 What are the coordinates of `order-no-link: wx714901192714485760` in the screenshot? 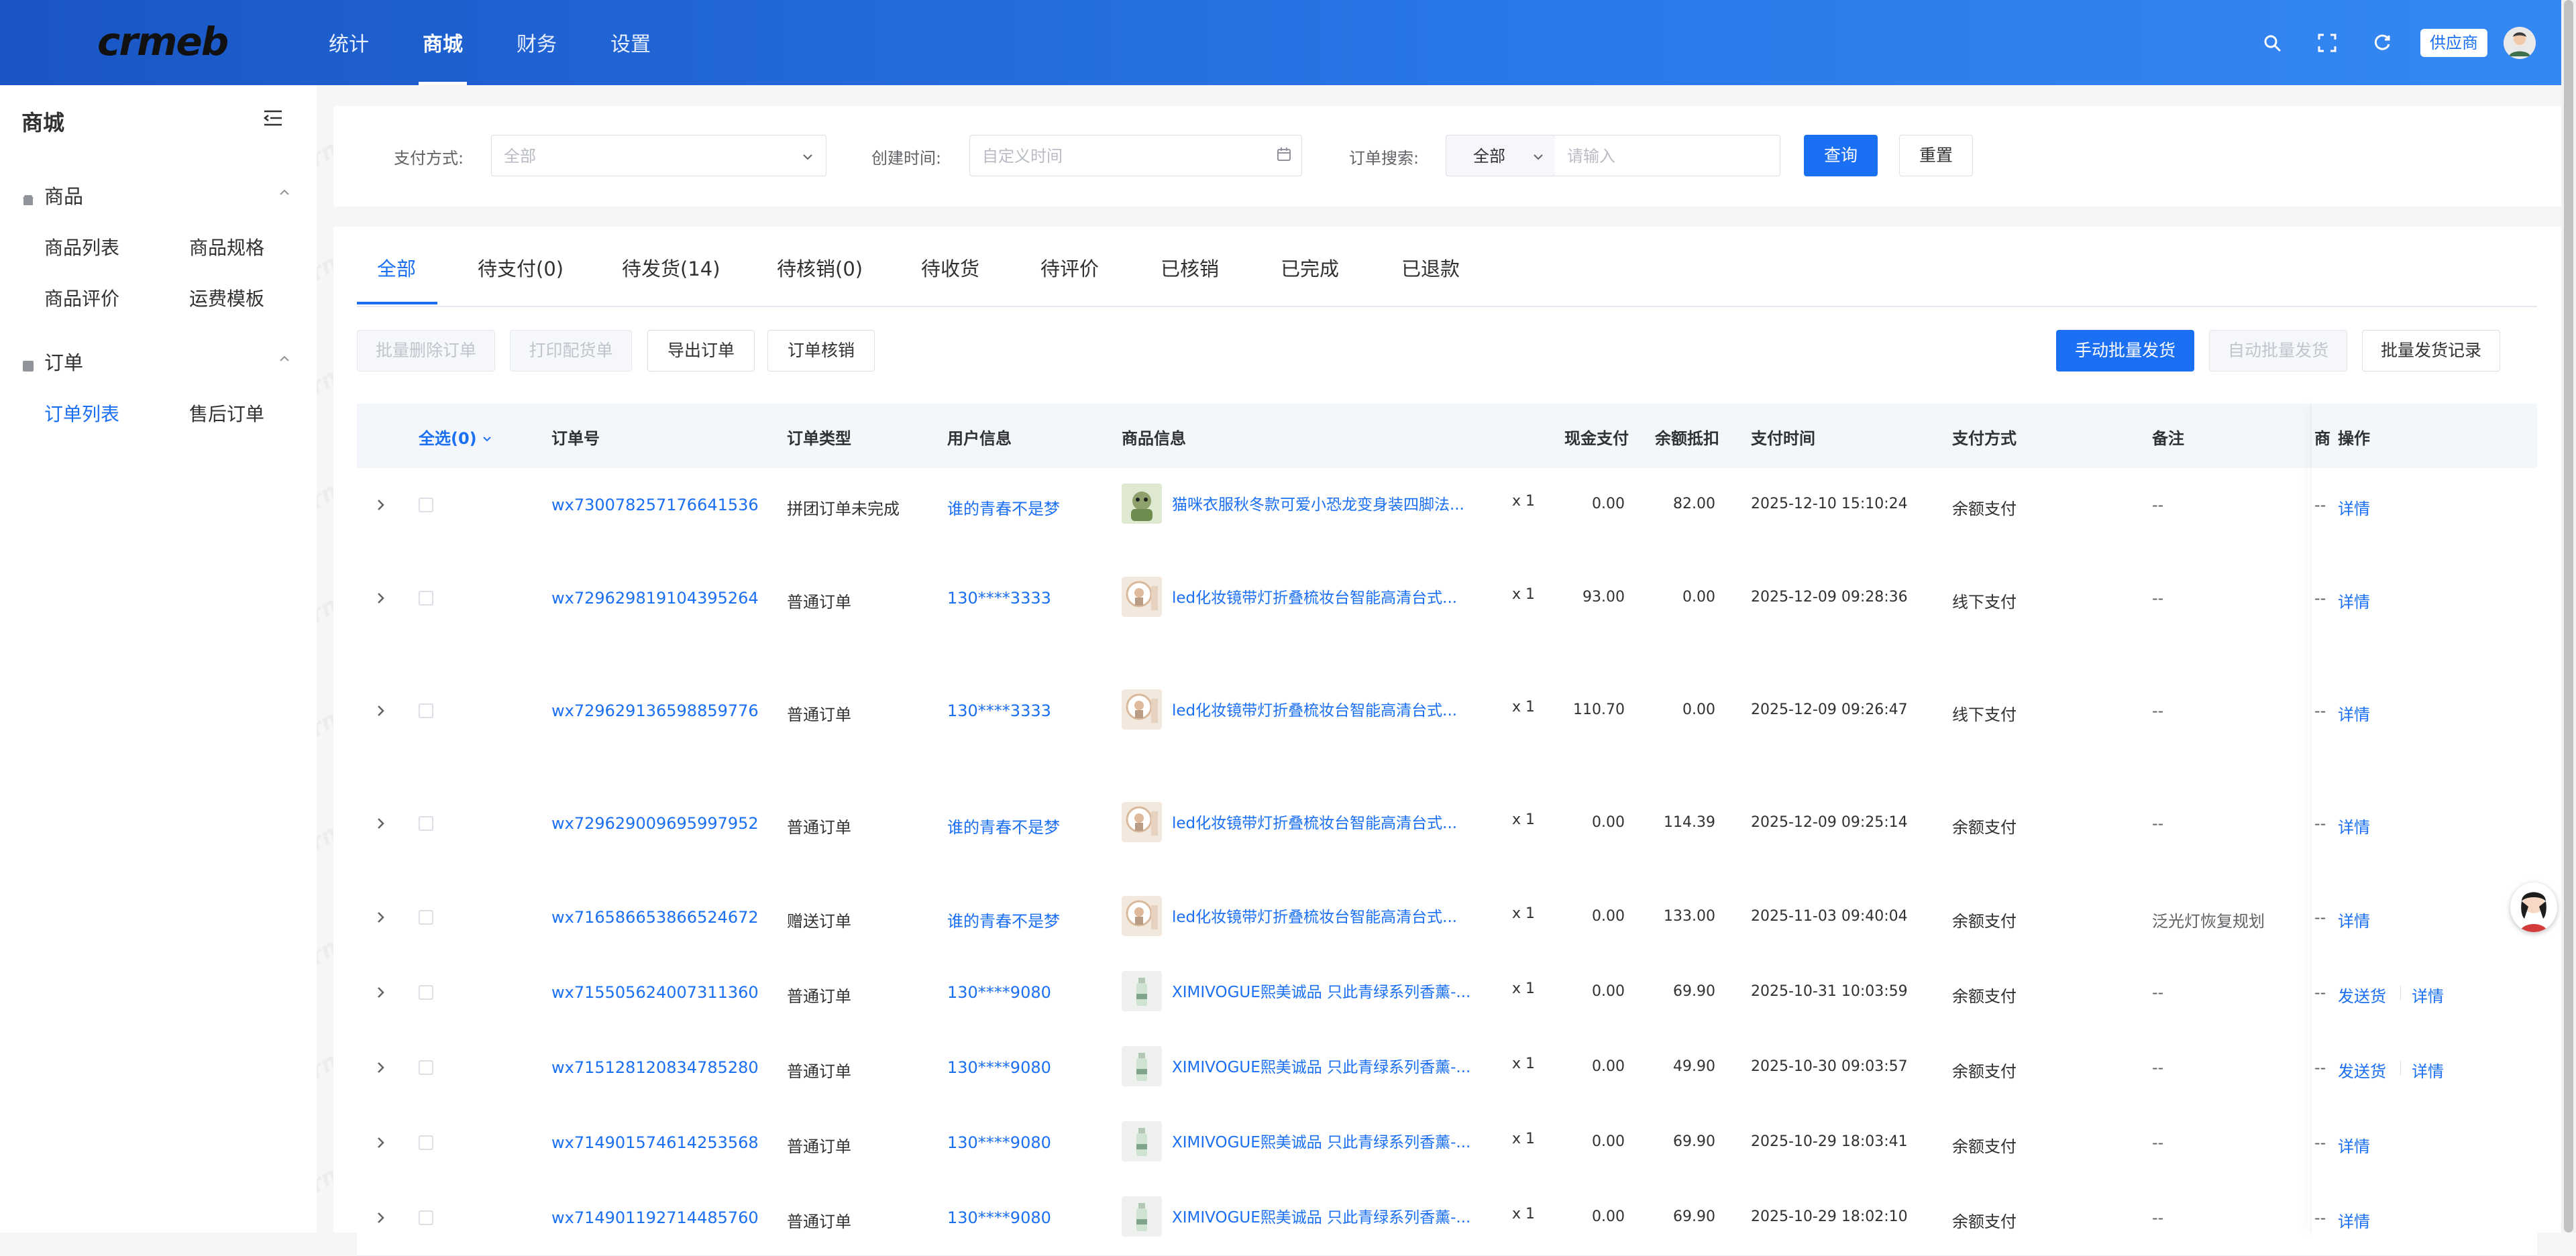 It's located at (655, 1217).